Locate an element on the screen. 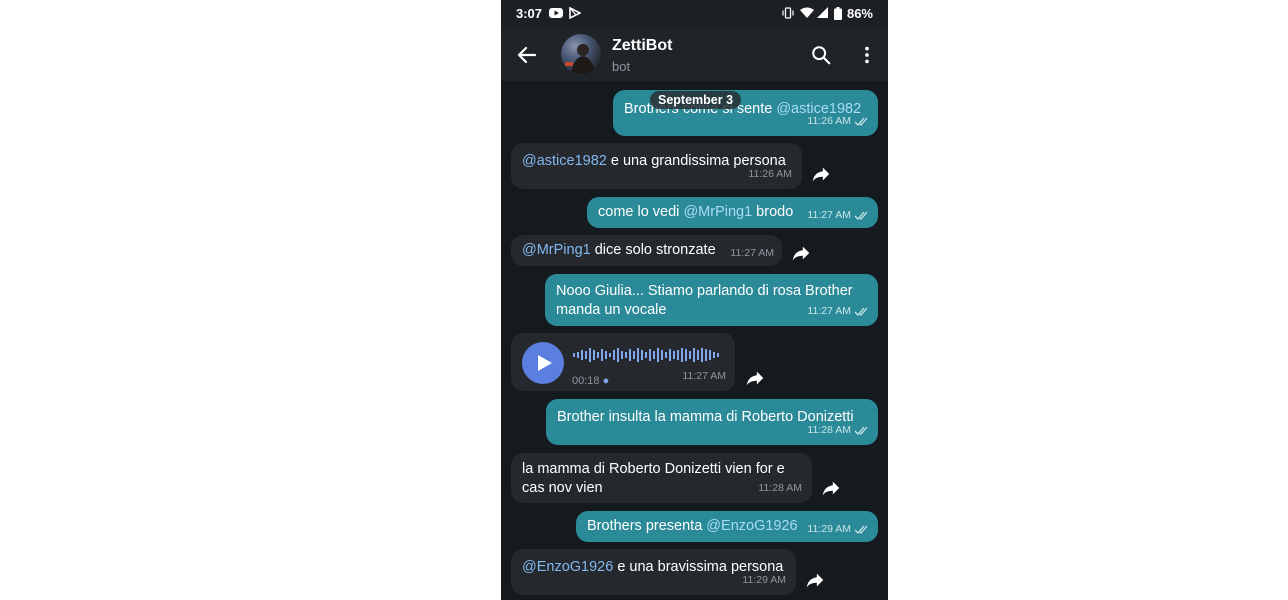  play-voice-button is located at coordinates (543, 363).